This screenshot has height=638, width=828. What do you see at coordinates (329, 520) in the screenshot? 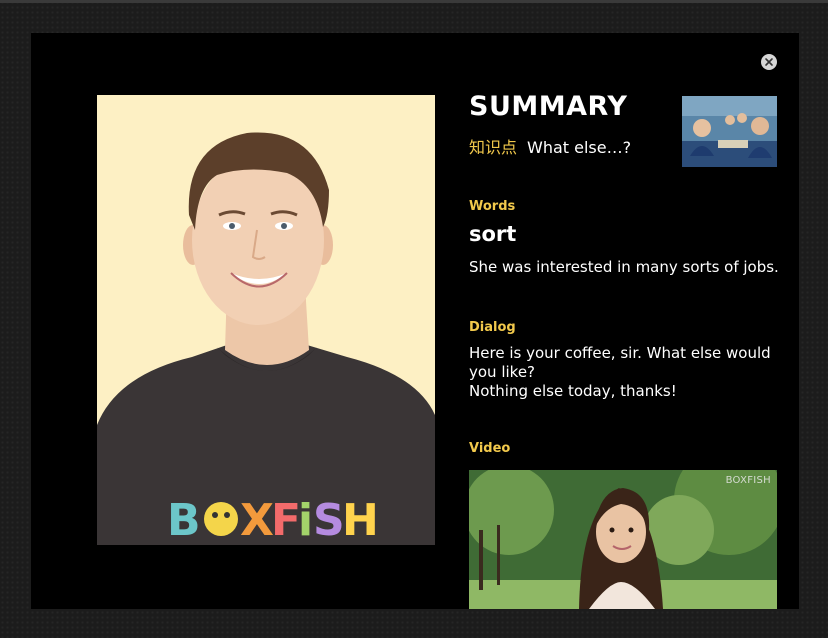
I see `svg-text: S` at bounding box center [329, 520].